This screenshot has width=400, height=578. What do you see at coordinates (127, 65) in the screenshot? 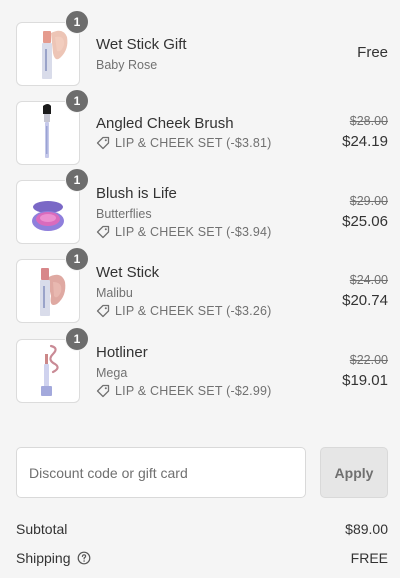
I see `product-variant: Baby Rose` at bounding box center [127, 65].